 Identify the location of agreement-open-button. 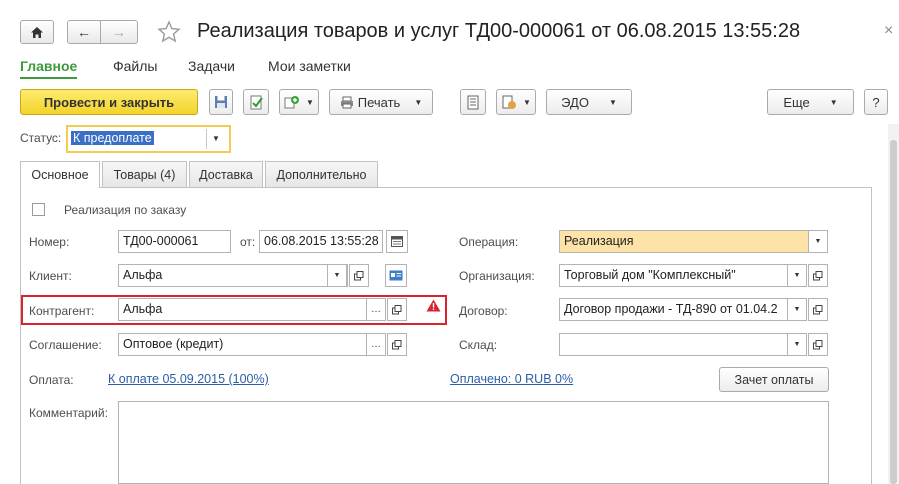
(397, 344).